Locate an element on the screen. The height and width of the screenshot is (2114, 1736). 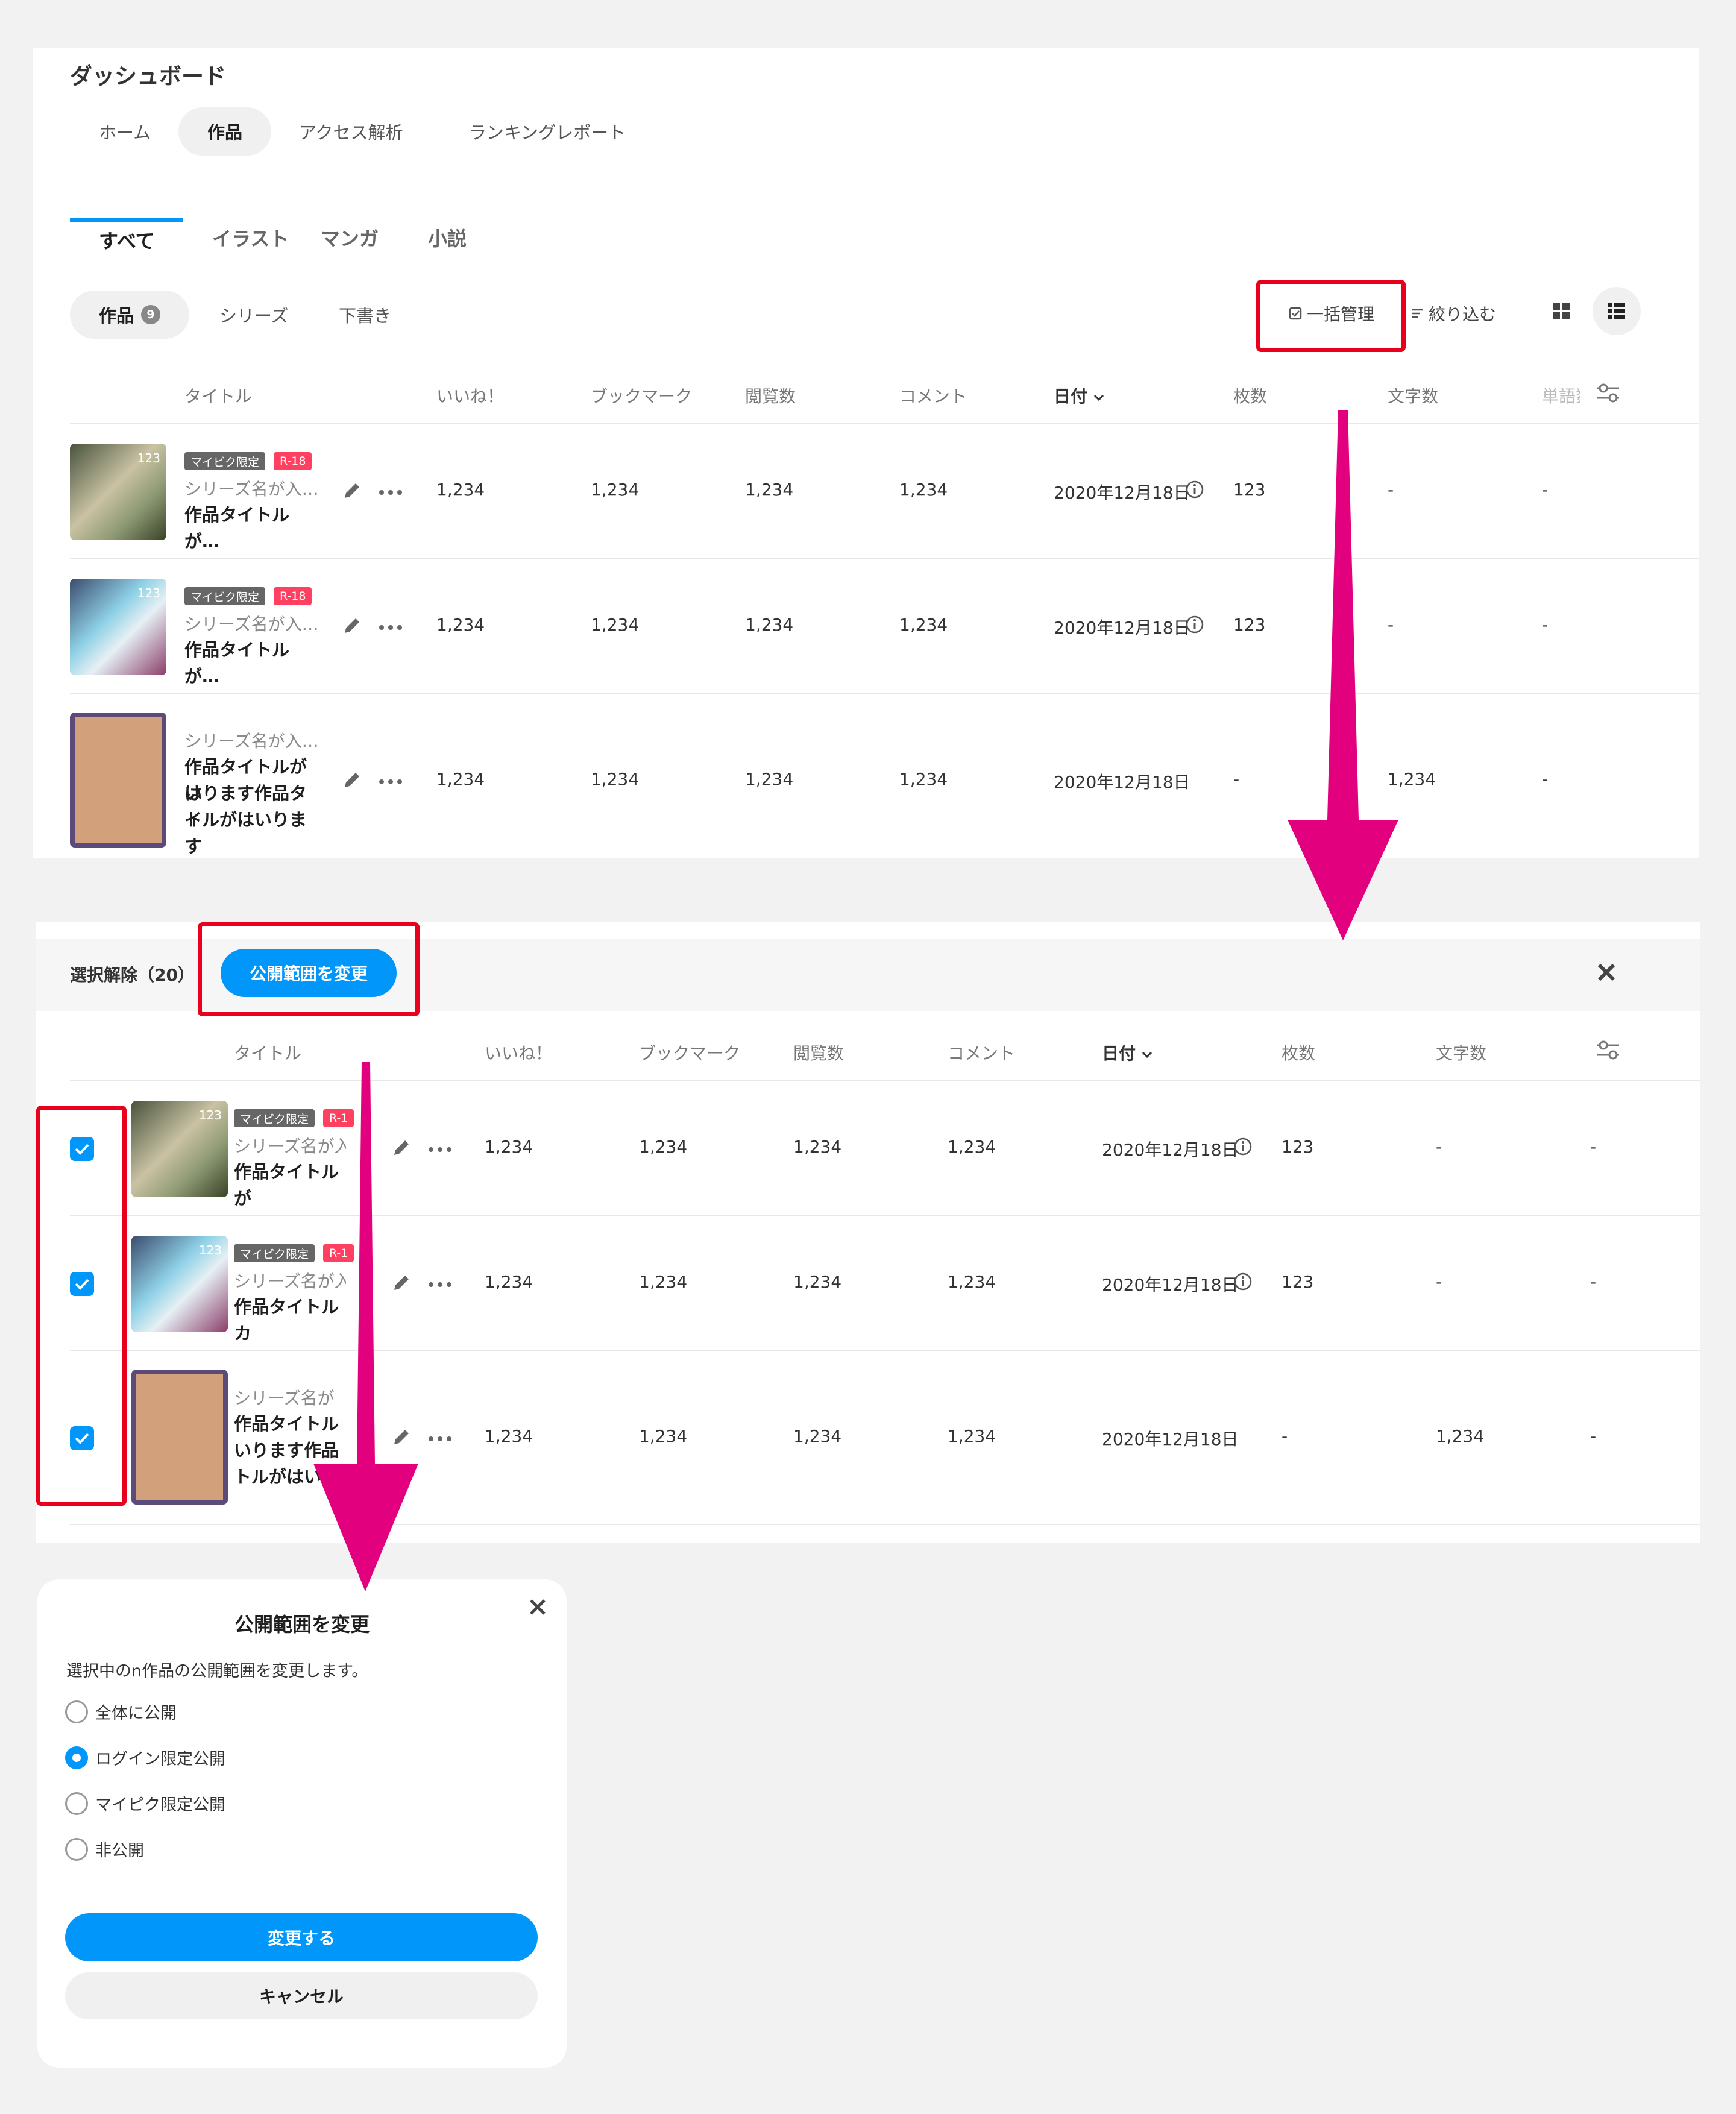
chars-value: 1,234 is located at coordinates (1460, 1436).